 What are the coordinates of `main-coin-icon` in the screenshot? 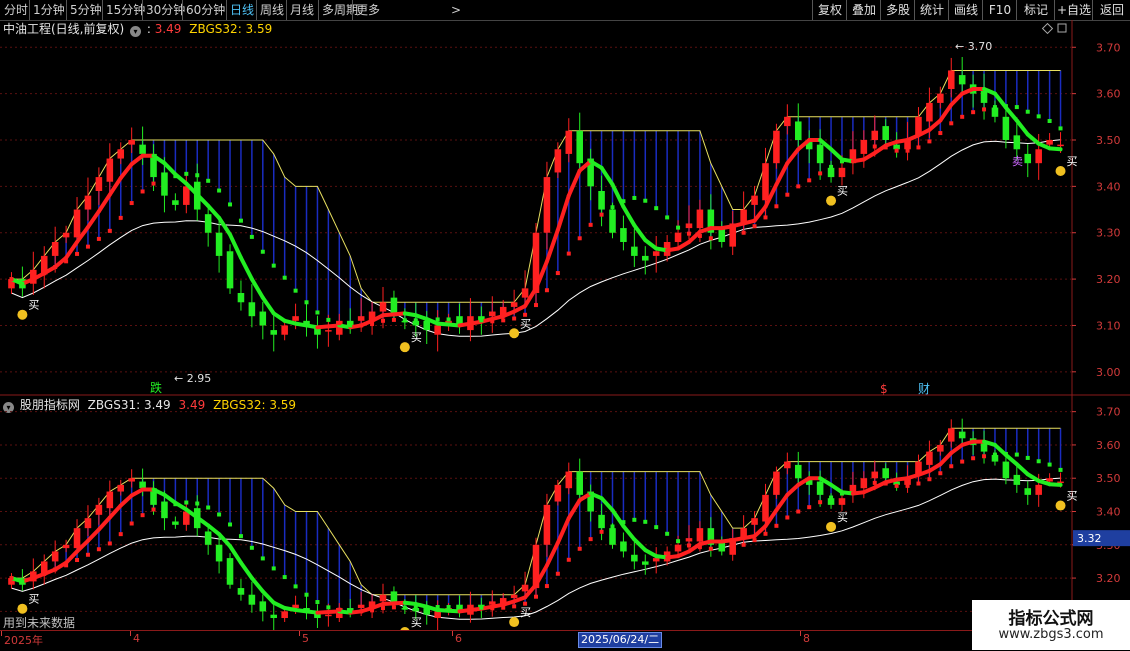 It's located at (831, 200).